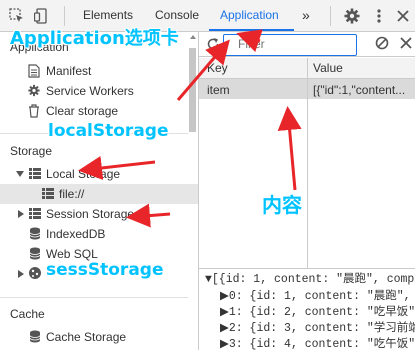 This screenshot has height=351, width=415. Describe the element at coordinates (94, 38) in the screenshot. I see `annotation-application-tab: Application选项卡` at that location.